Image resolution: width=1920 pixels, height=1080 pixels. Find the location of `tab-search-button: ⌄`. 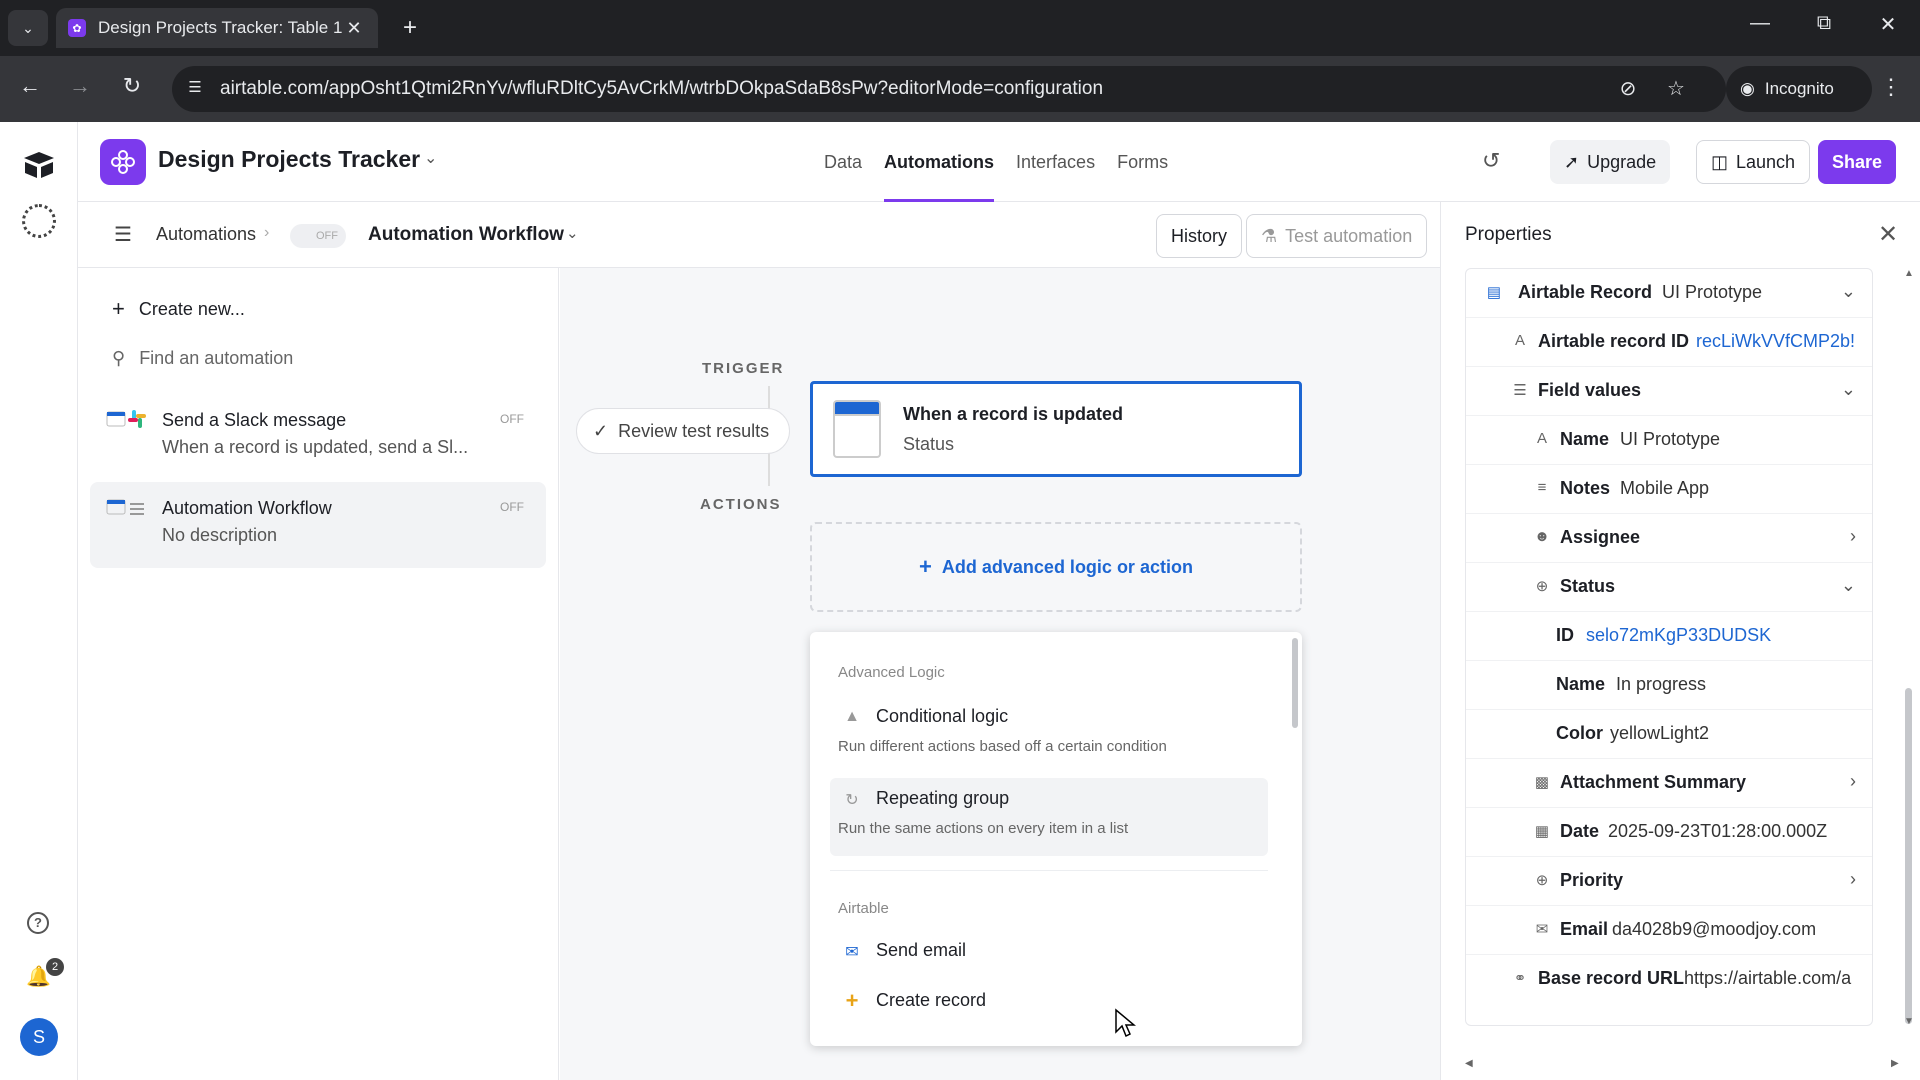

tab-search-button: ⌄ is located at coordinates (28, 28).